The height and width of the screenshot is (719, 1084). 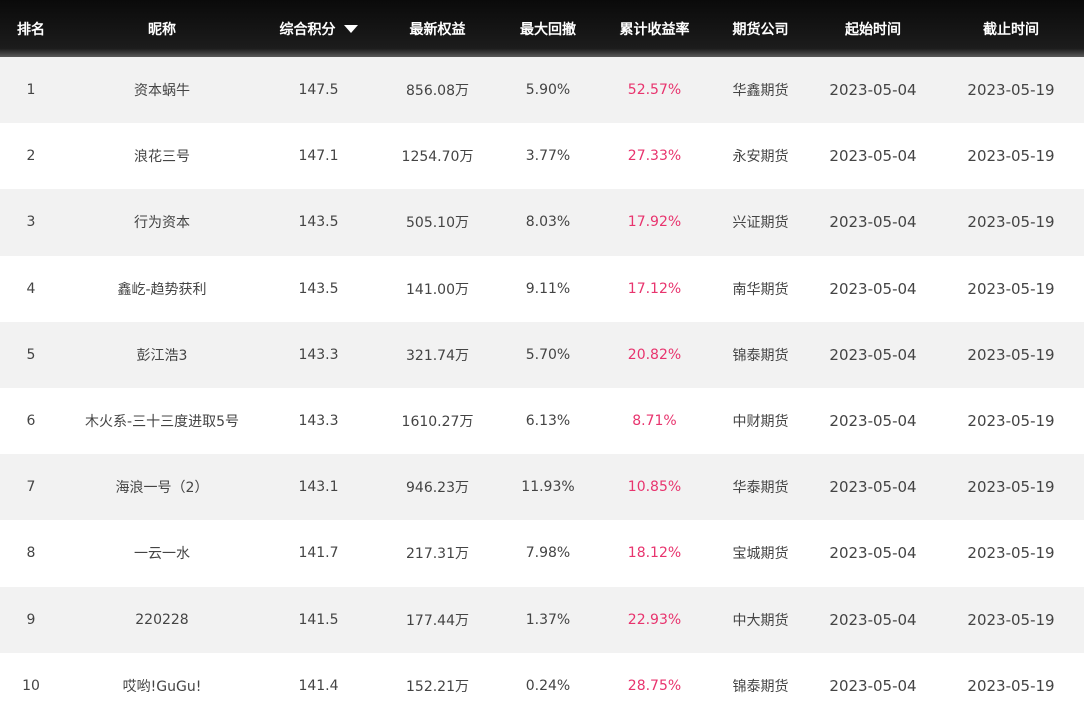 I want to click on nickname-cell: 资本蜗牛, so click(x=162, y=90).